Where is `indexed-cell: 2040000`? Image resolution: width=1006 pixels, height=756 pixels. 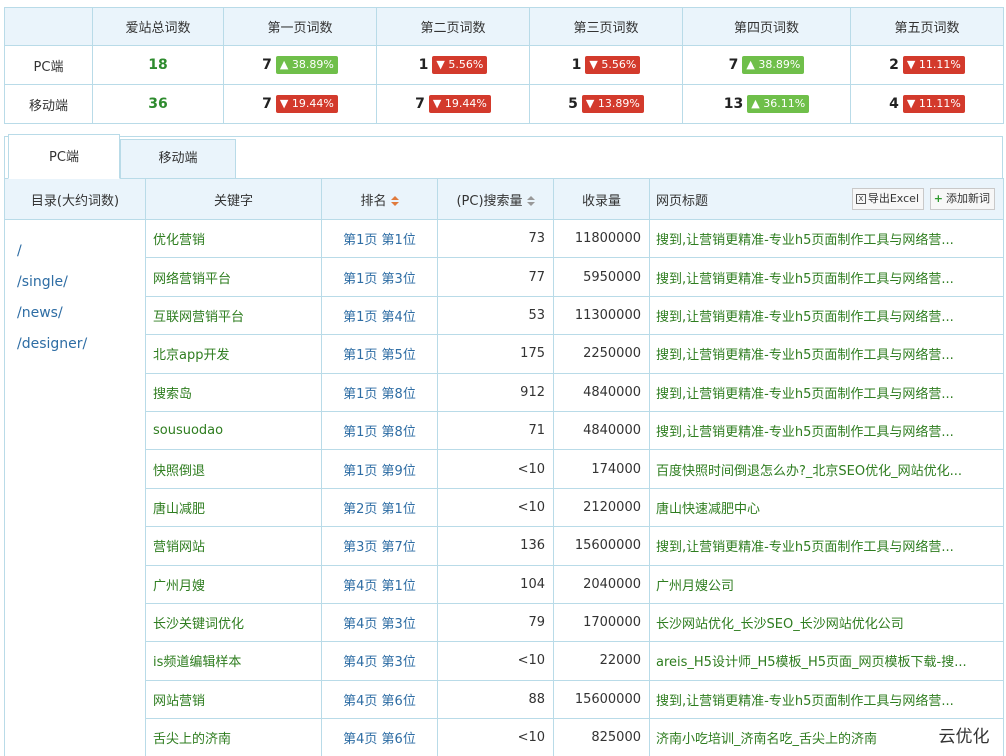
indexed-cell: 2040000 is located at coordinates (601, 584).